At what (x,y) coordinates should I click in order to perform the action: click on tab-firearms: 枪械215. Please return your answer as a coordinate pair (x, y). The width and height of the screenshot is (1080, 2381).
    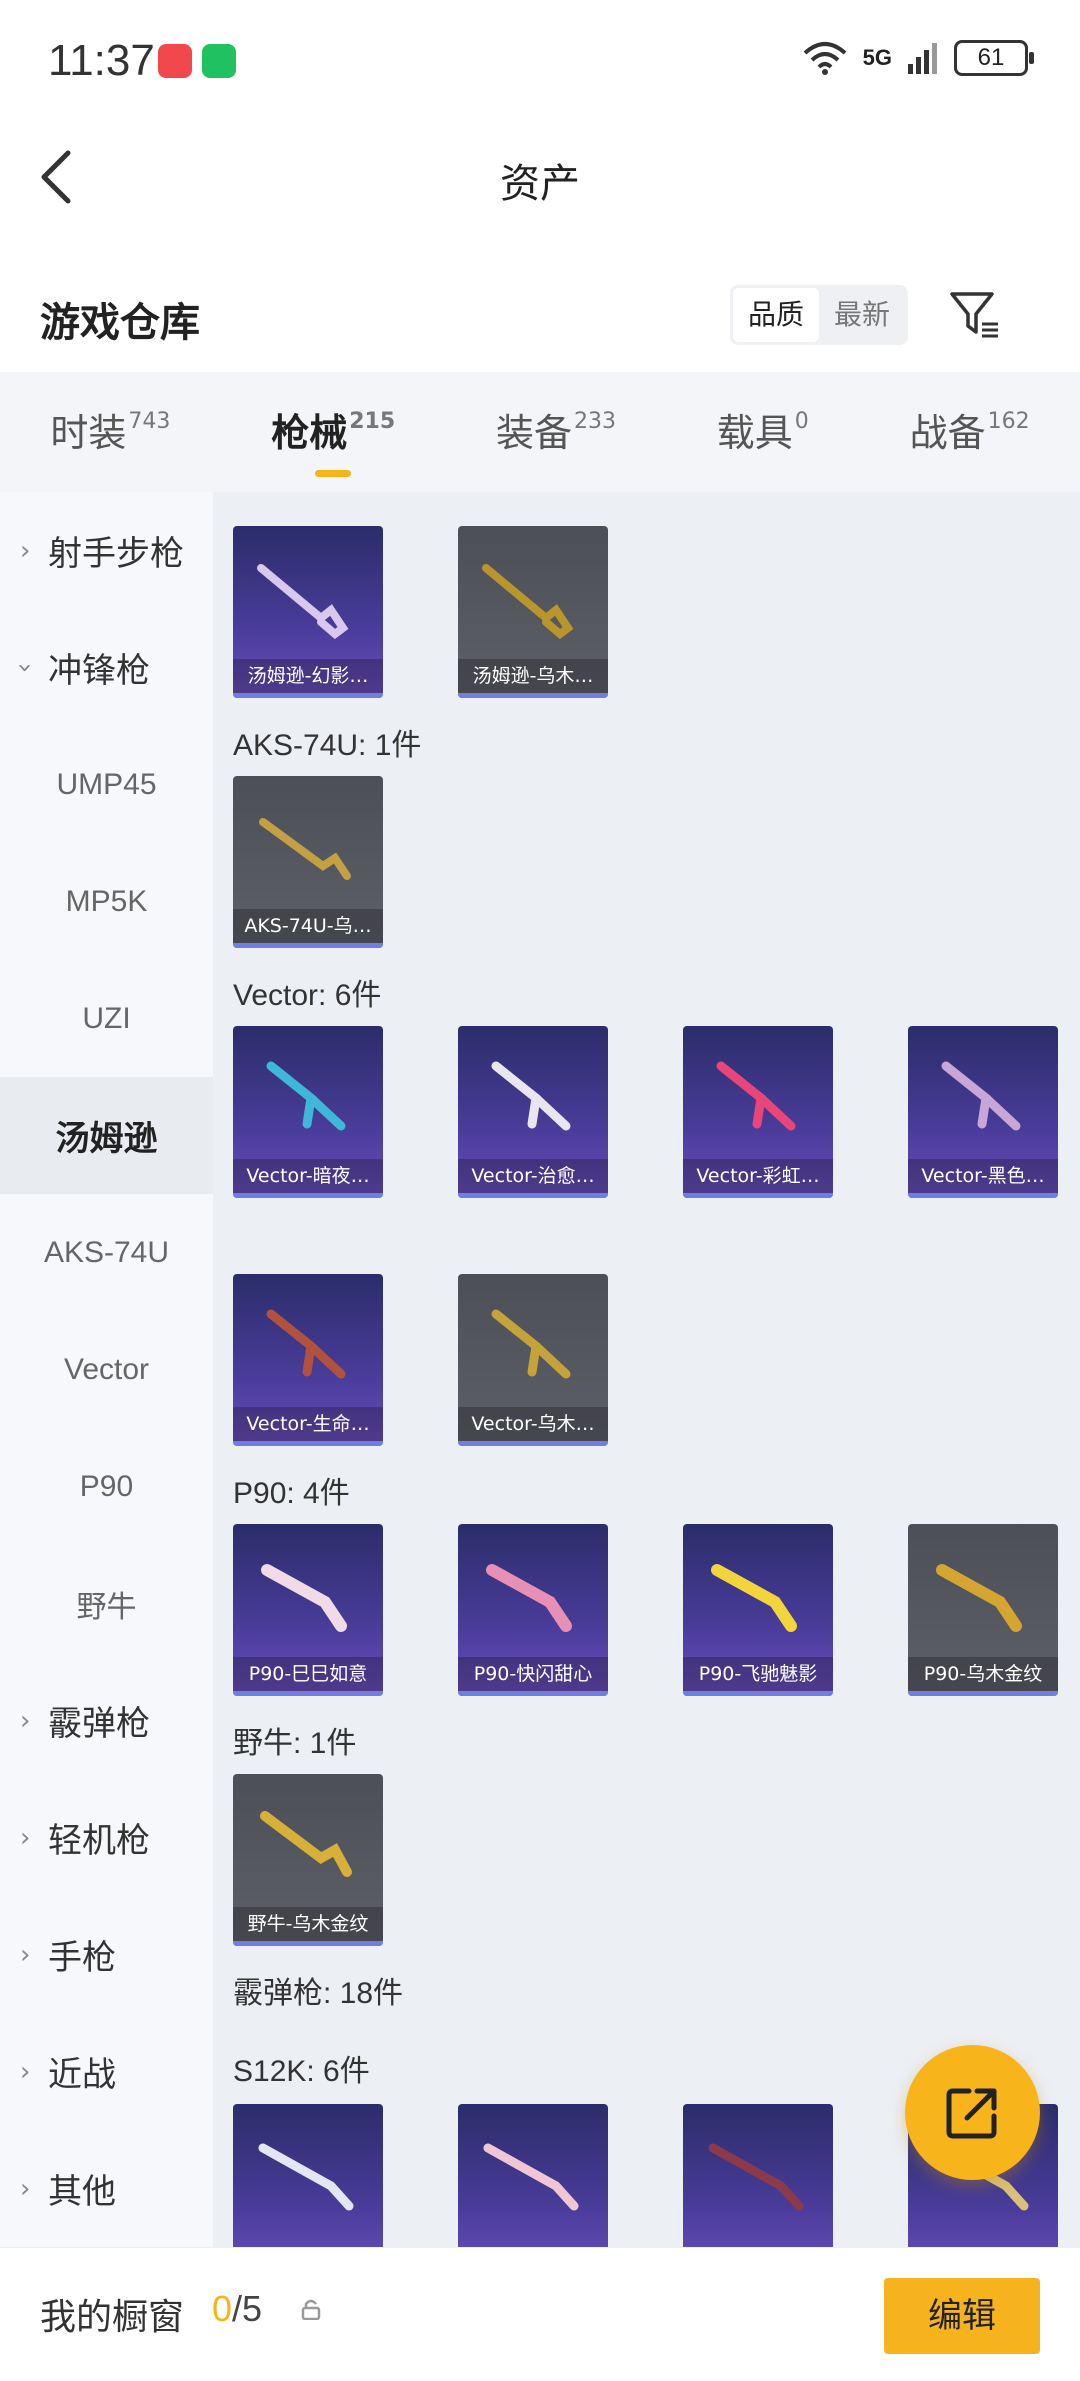
    Looking at the image, I should click on (333, 432).